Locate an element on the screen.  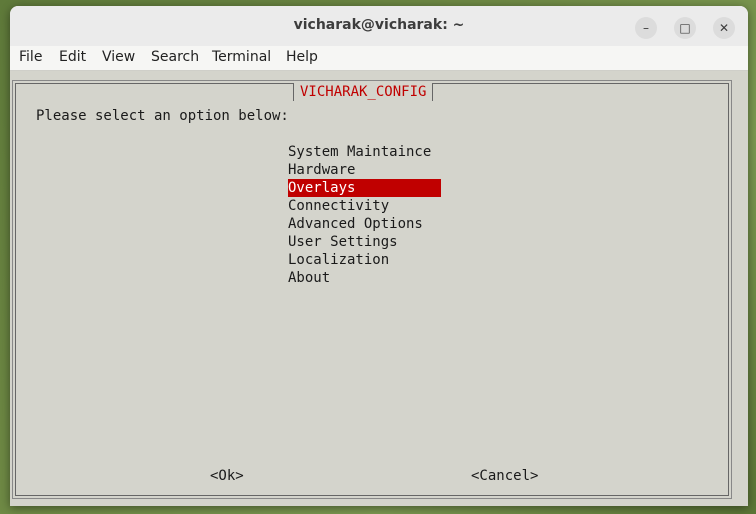
ok-button: <Ok> is located at coordinates (227, 476).